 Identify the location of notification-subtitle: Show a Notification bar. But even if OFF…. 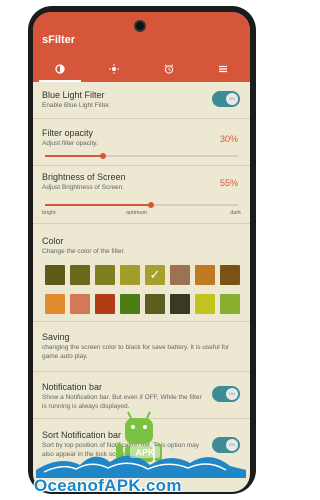
(122, 402).